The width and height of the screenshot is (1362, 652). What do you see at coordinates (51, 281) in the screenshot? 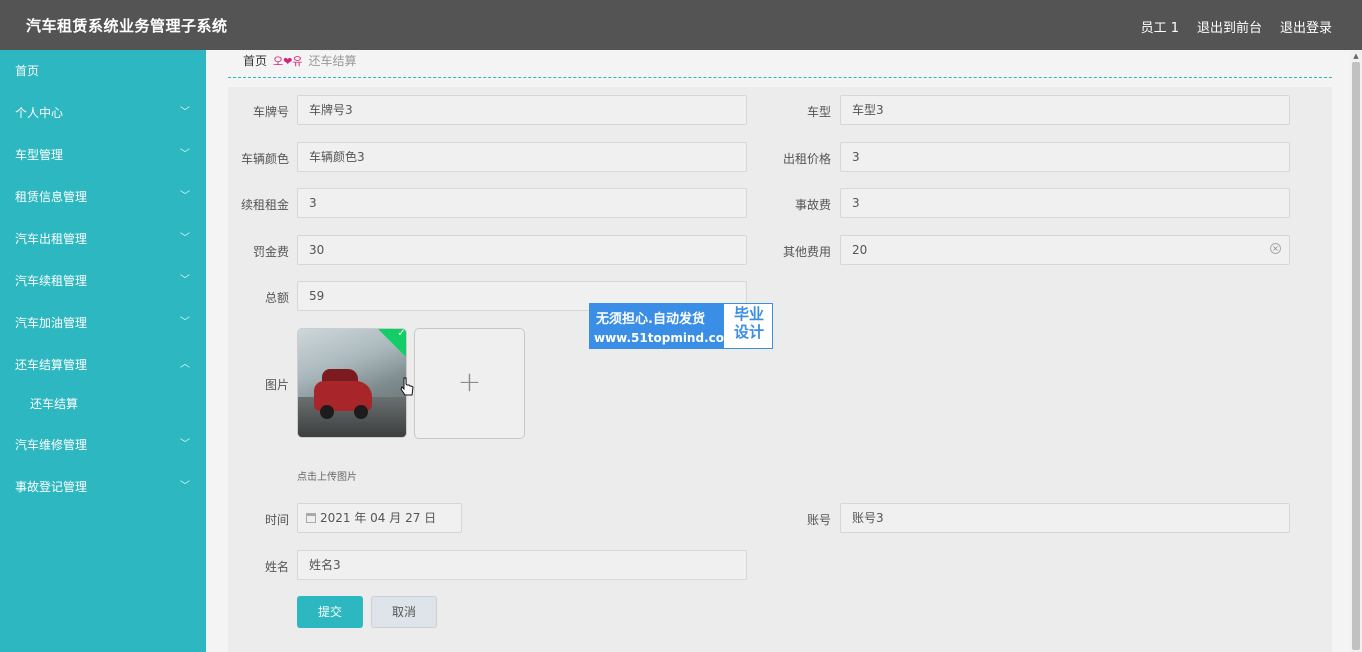
I see `sidebar-item-label: 汽车续租管理` at bounding box center [51, 281].